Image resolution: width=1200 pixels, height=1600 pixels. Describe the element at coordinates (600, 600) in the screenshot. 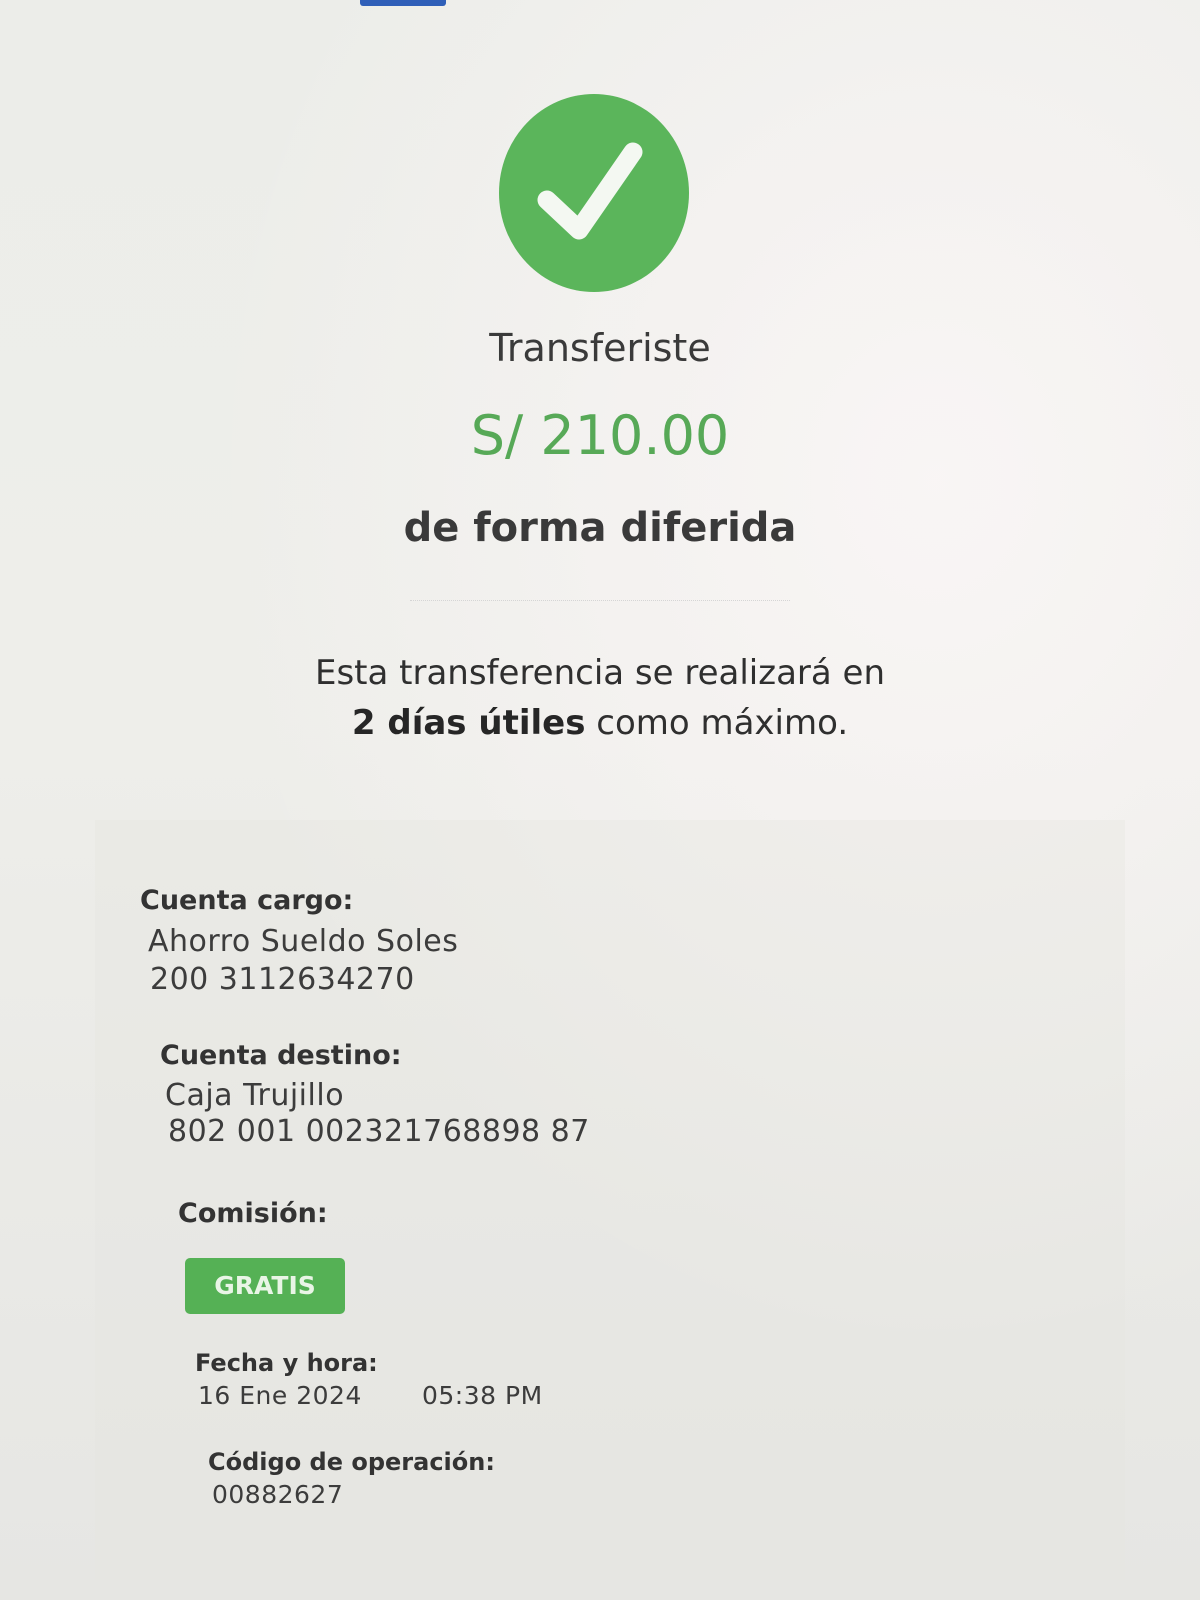

I see `divider` at that location.